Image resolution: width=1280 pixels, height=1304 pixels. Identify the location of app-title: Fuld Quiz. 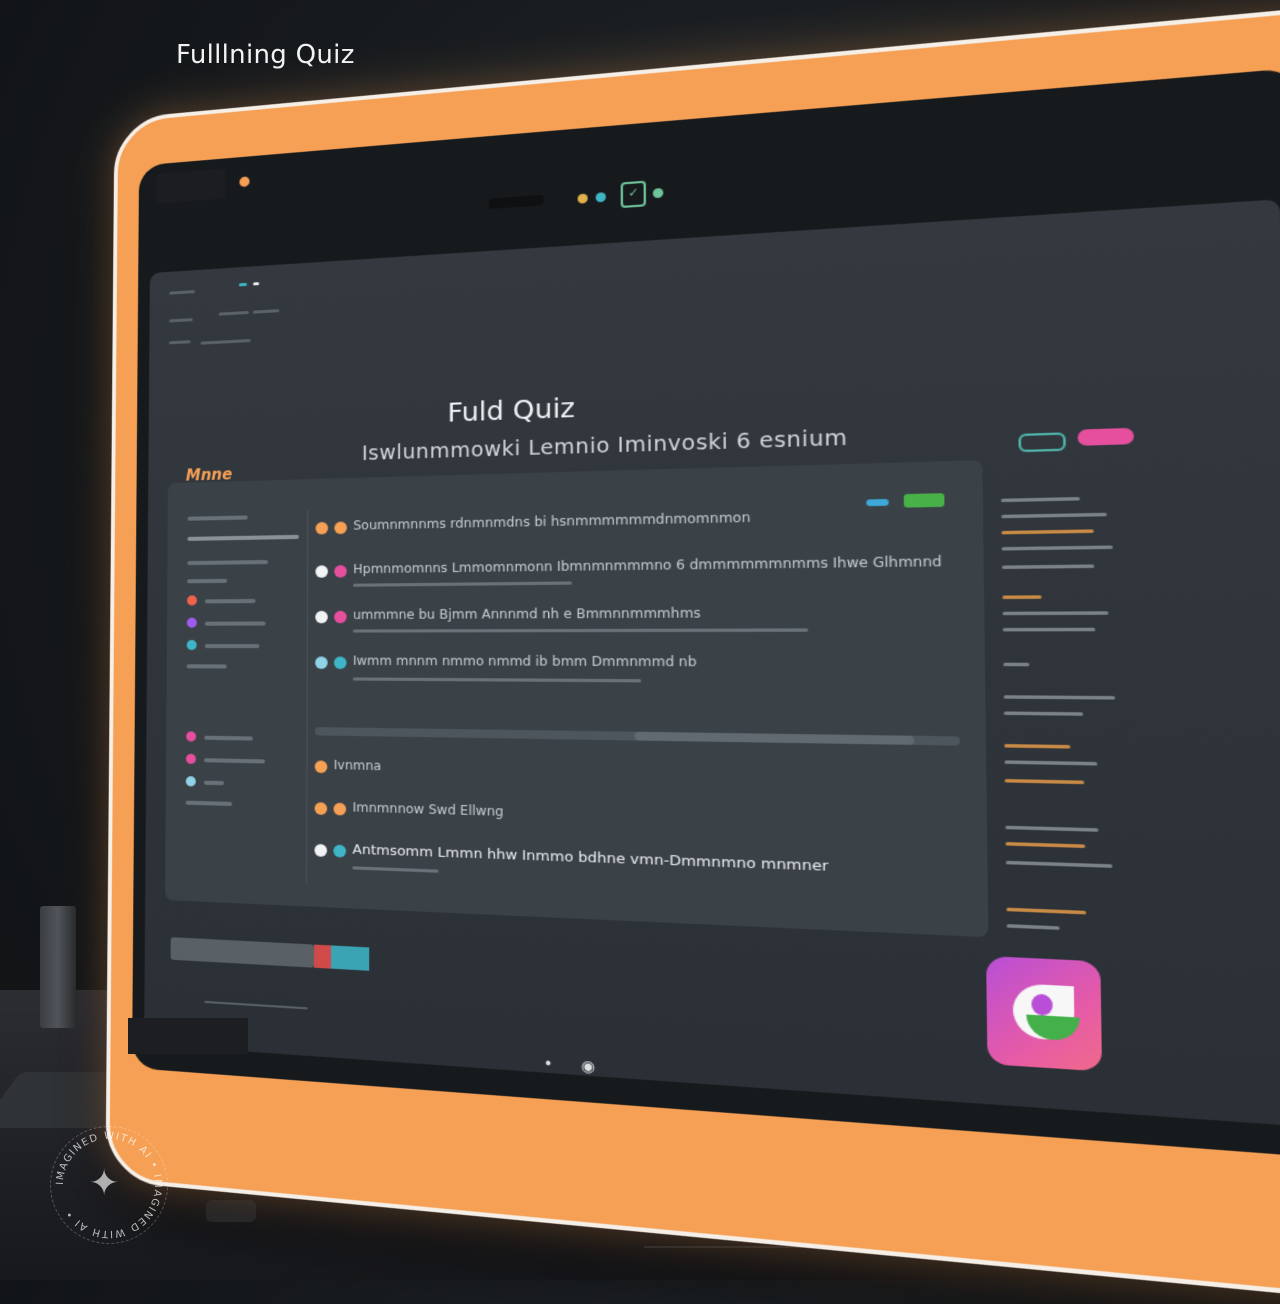
(511, 410).